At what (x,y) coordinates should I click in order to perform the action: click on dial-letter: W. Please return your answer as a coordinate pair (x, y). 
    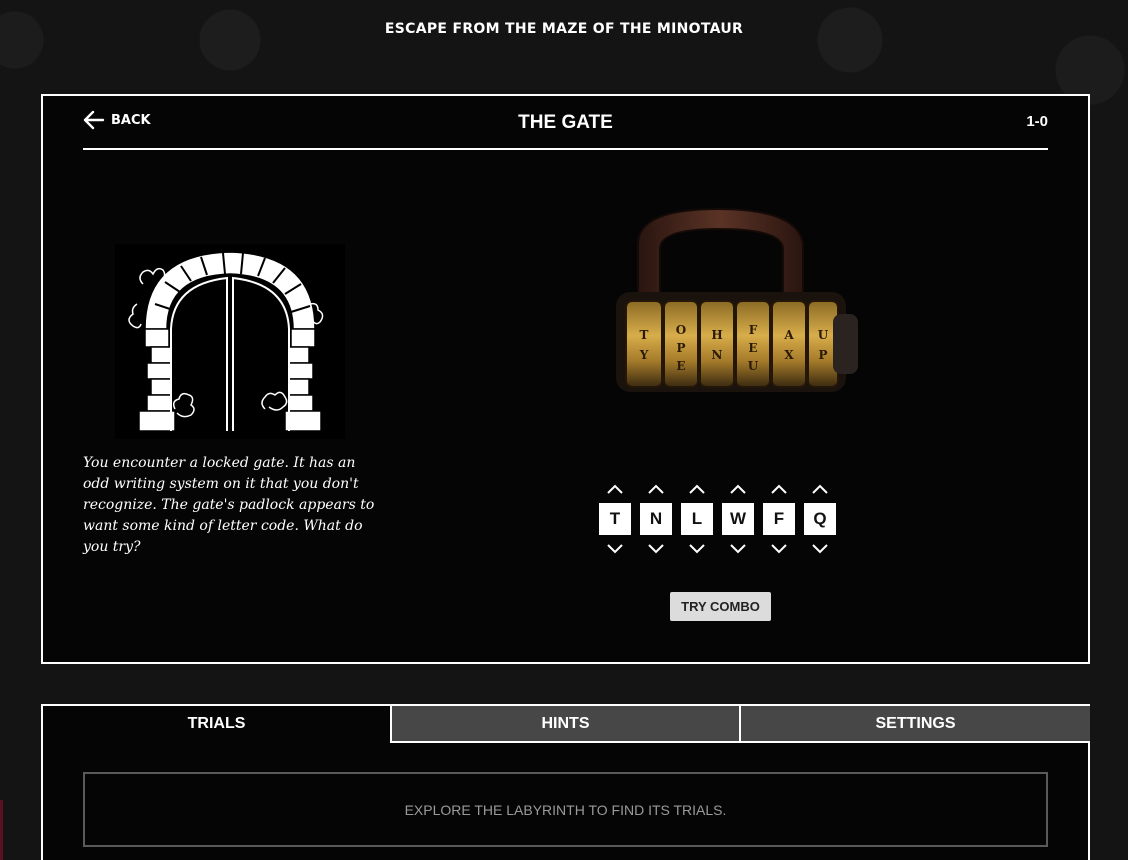
    Looking at the image, I should click on (738, 519).